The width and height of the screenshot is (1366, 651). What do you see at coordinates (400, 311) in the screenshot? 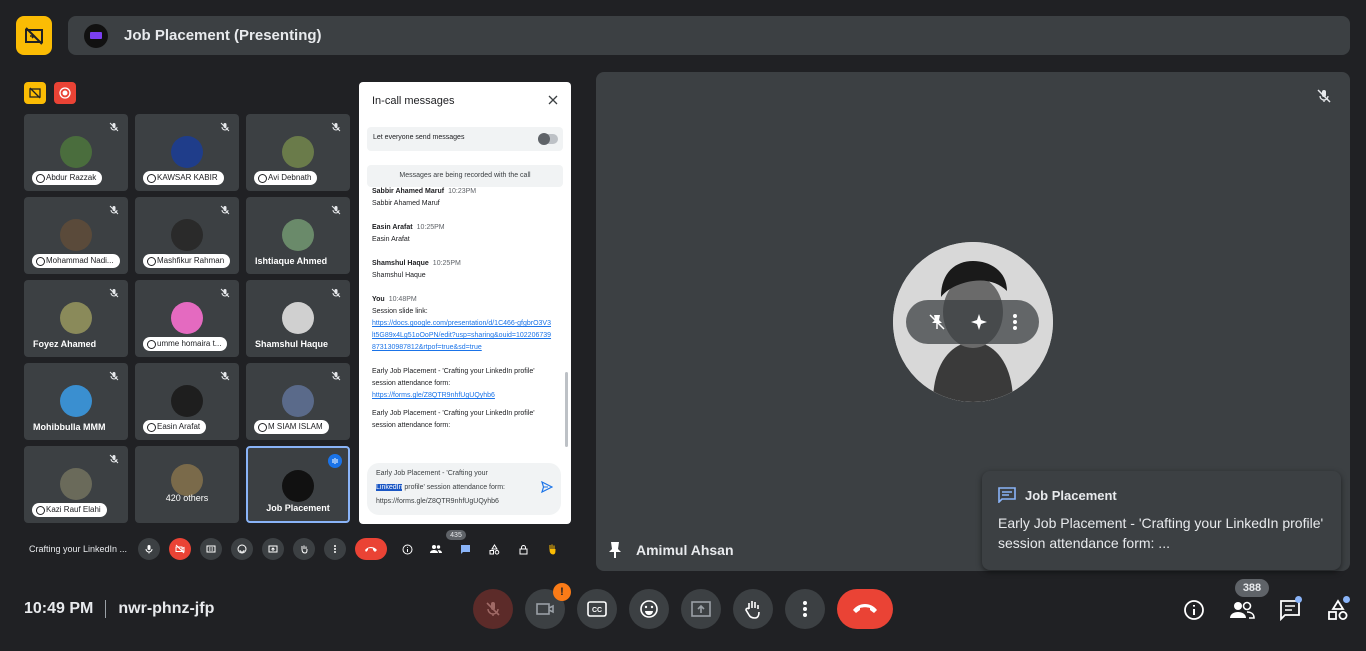
I see `message-text: Session slide link:` at bounding box center [400, 311].